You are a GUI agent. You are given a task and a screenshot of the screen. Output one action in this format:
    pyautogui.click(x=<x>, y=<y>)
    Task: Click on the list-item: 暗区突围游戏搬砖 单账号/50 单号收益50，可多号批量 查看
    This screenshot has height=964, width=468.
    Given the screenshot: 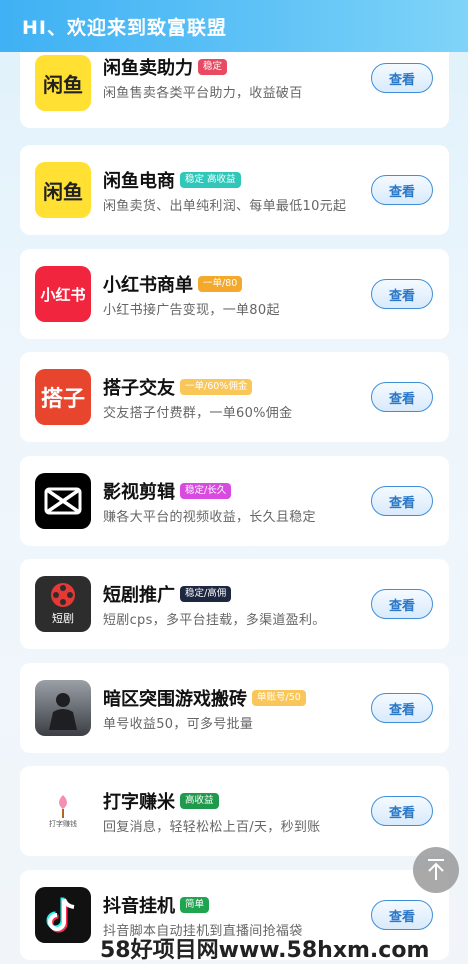 What is the action you would take?
    pyautogui.click(x=234, y=708)
    